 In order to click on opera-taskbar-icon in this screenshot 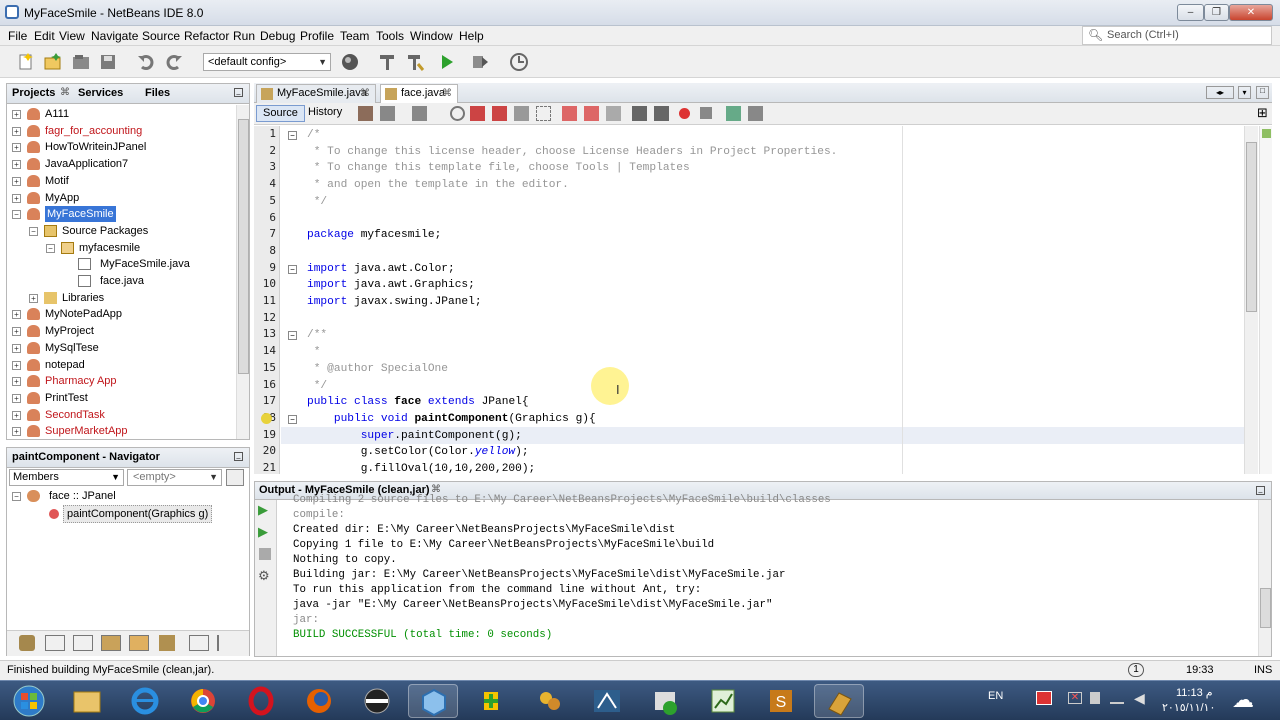, I will do `click(261, 701)`.